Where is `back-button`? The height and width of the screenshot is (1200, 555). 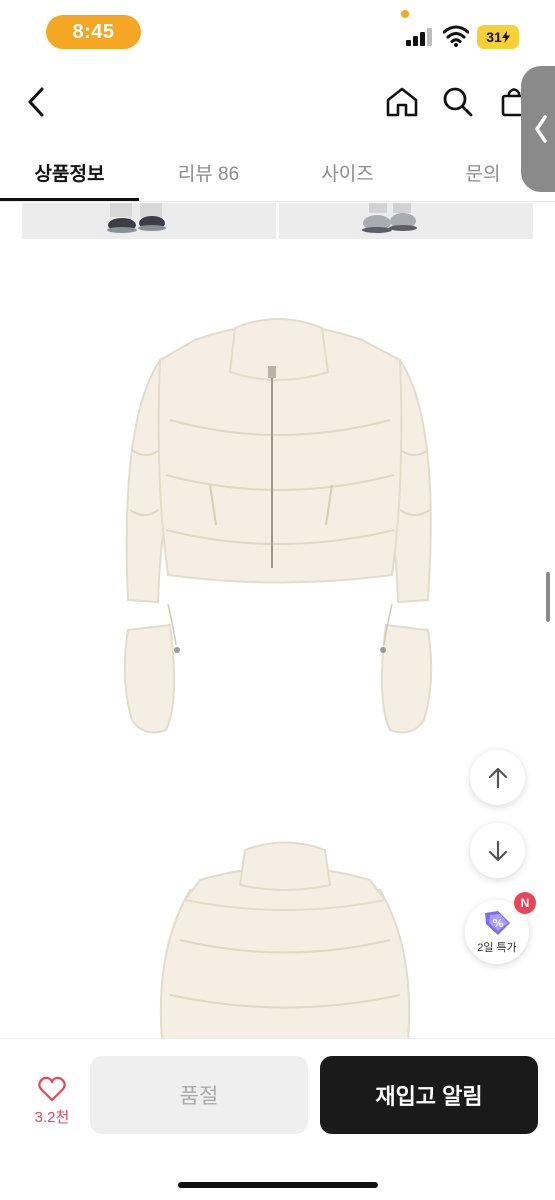 back-button is located at coordinates (36, 102).